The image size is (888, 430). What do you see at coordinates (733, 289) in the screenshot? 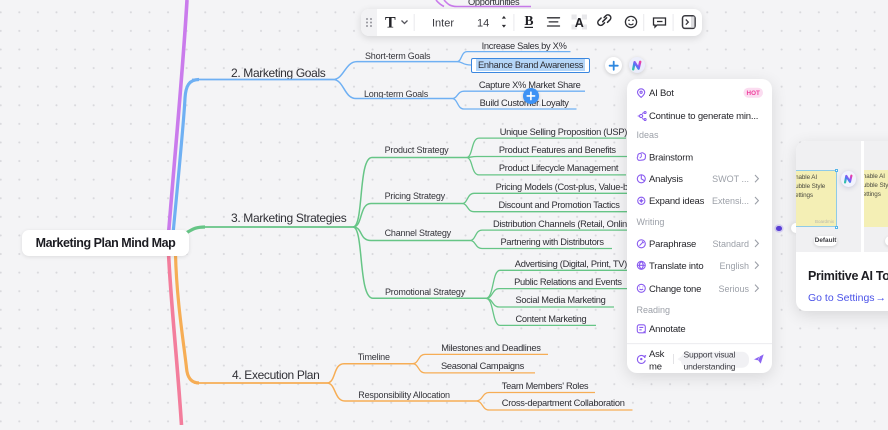
I see `svg-text: Serious` at bounding box center [733, 289].